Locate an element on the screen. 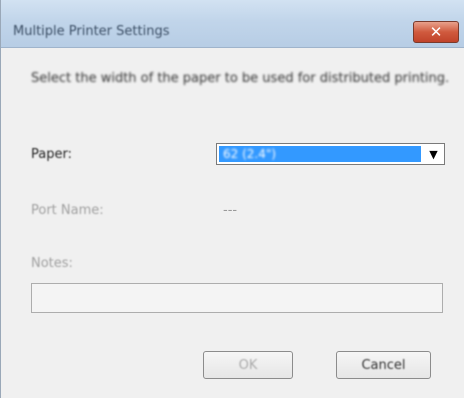 Image resolution: width=464 pixels, height=398 pixels. notes-field is located at coordinates (237, 298).